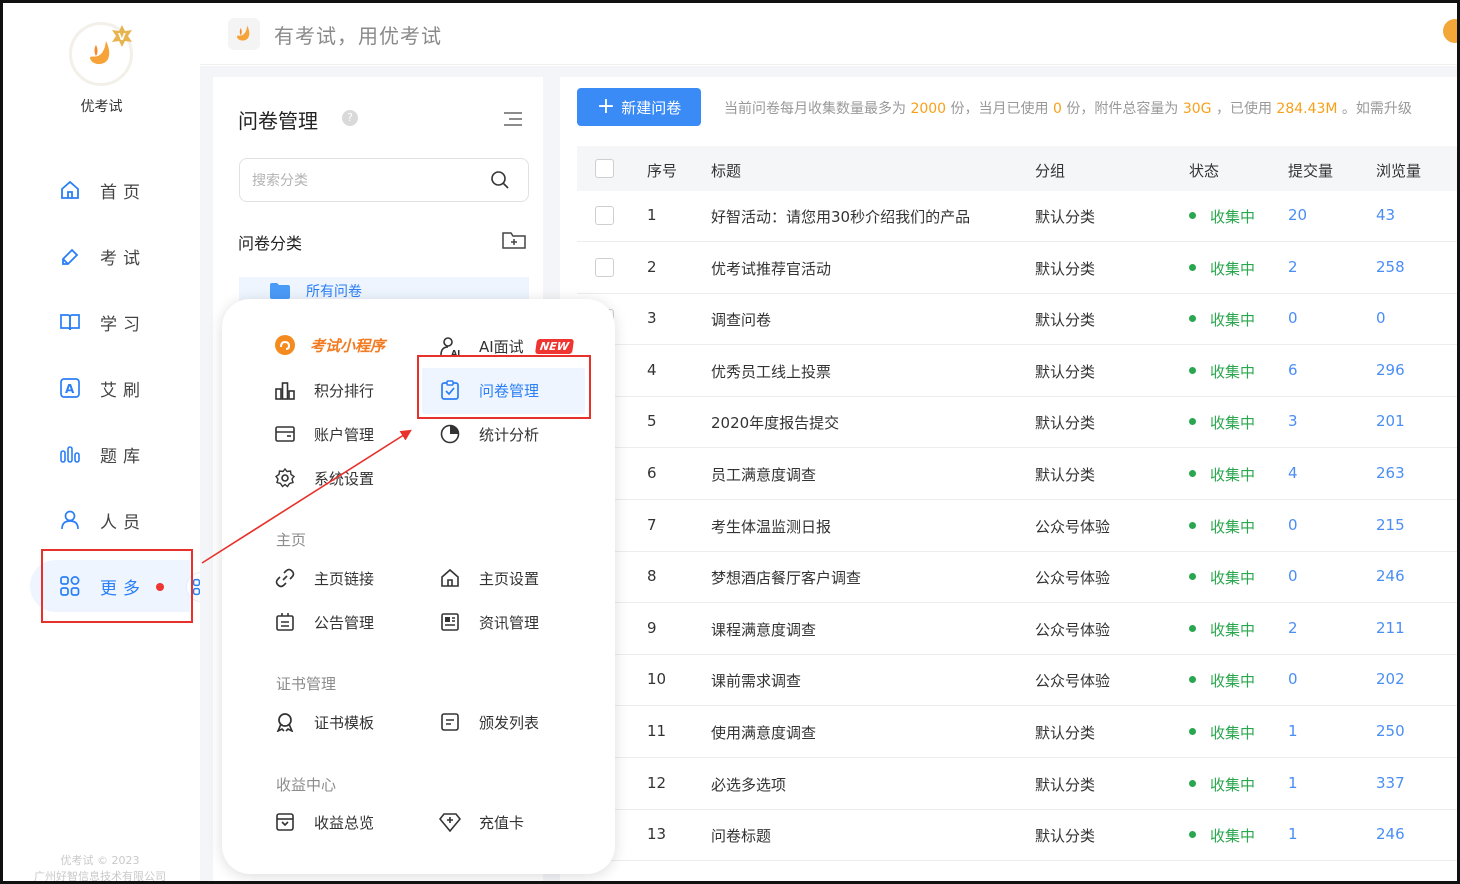  Describe the element at coordinates (489, 722) in the screenshot. I see `issue-list-item: 颁发列表` at that location.